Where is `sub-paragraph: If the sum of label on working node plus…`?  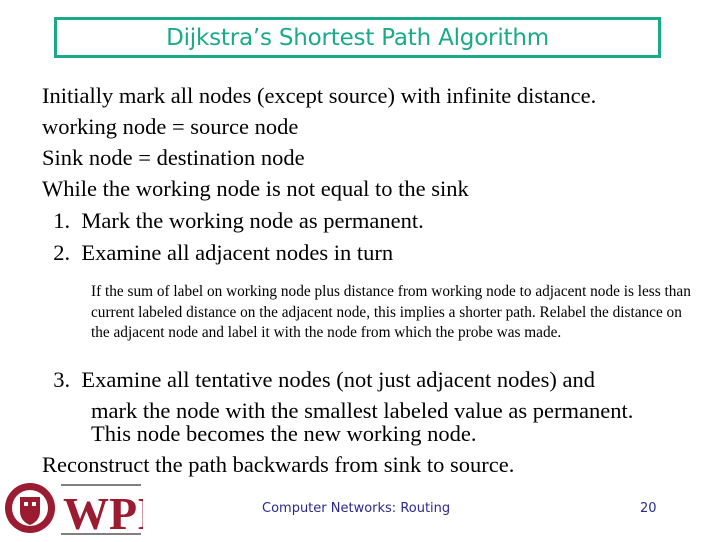 sub-paragraph: If the sum of label on working node plus… is located at coordinates (391, 312).